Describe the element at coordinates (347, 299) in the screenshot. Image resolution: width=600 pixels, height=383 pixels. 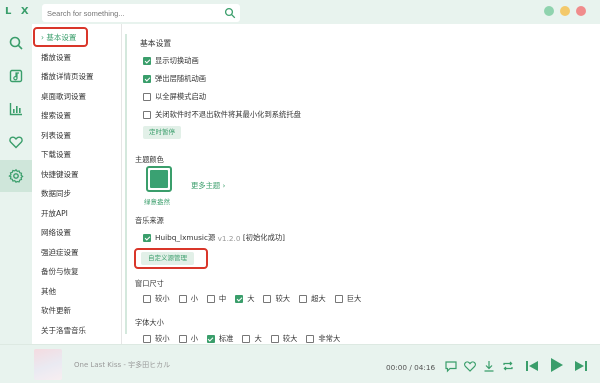
I see `window-size-option: 巨大` at that location.